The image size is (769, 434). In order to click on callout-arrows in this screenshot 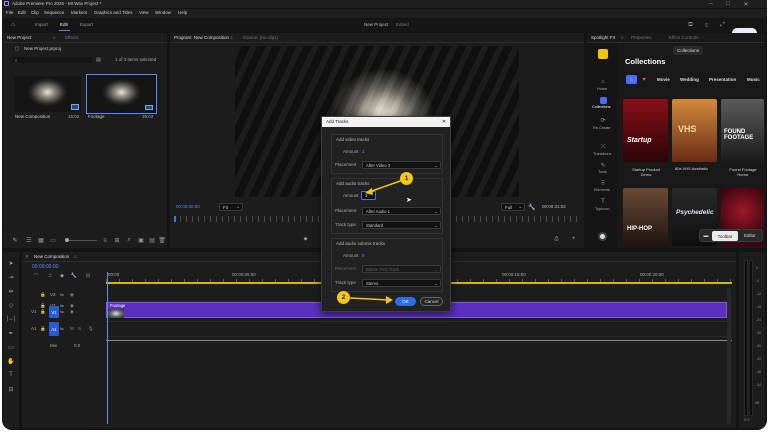, I will do `click(376, 241)`.